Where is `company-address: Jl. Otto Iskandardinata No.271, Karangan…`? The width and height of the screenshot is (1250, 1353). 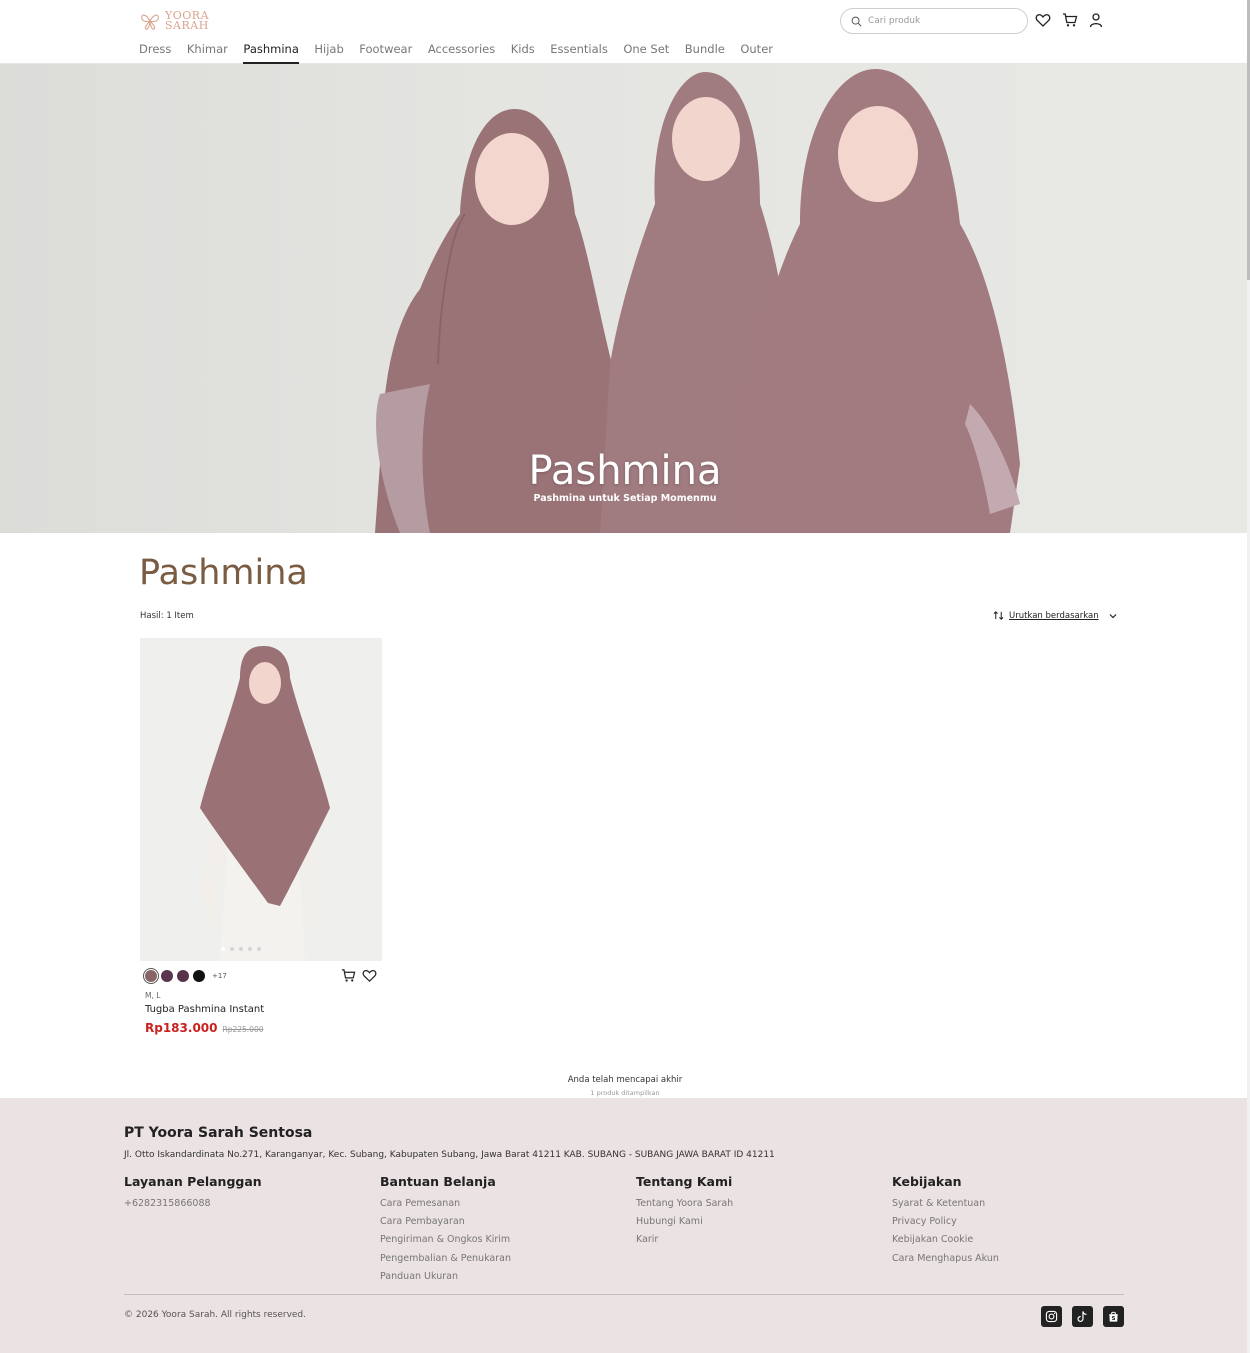 company-address: Jl. Otto Iskandardinata No.271, Karangan… is located at coordinates (449, 1155).